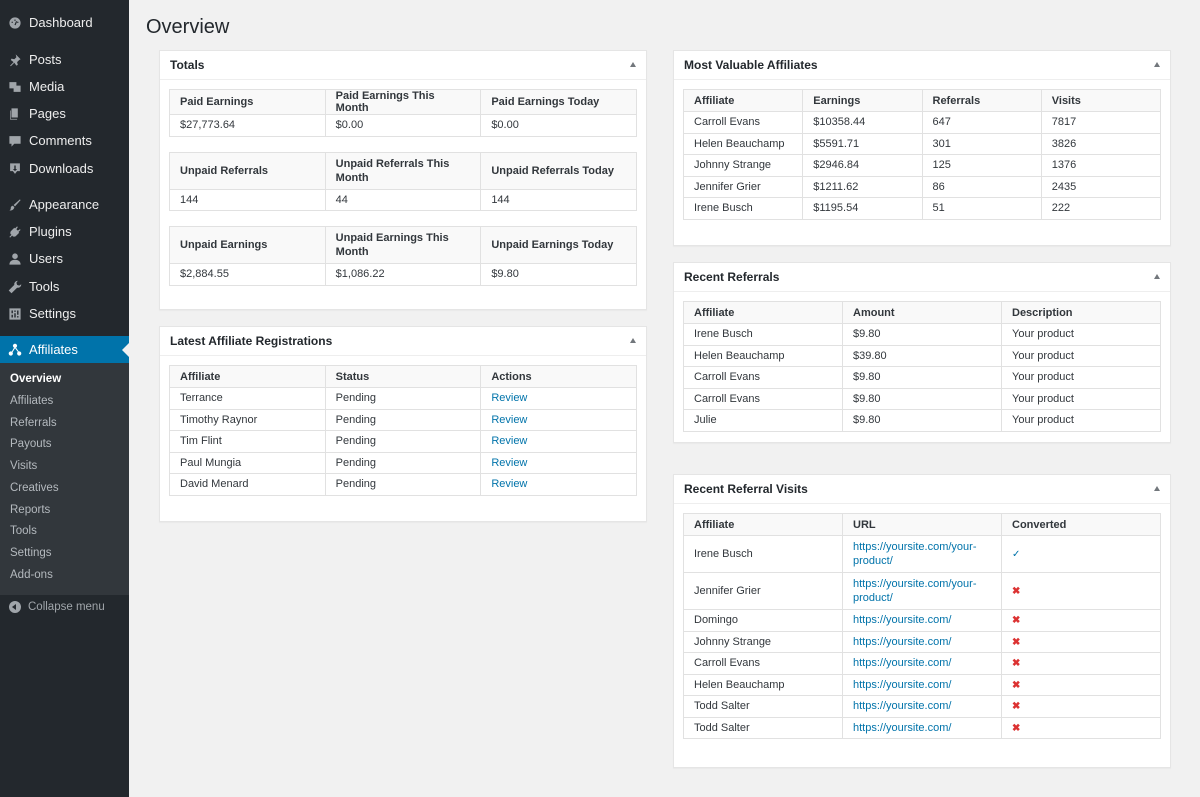  What do you see at coordinates (247, 274) in the screenshot?
I see `table-cell: $2,884.55` at bounding box center [247, 274].